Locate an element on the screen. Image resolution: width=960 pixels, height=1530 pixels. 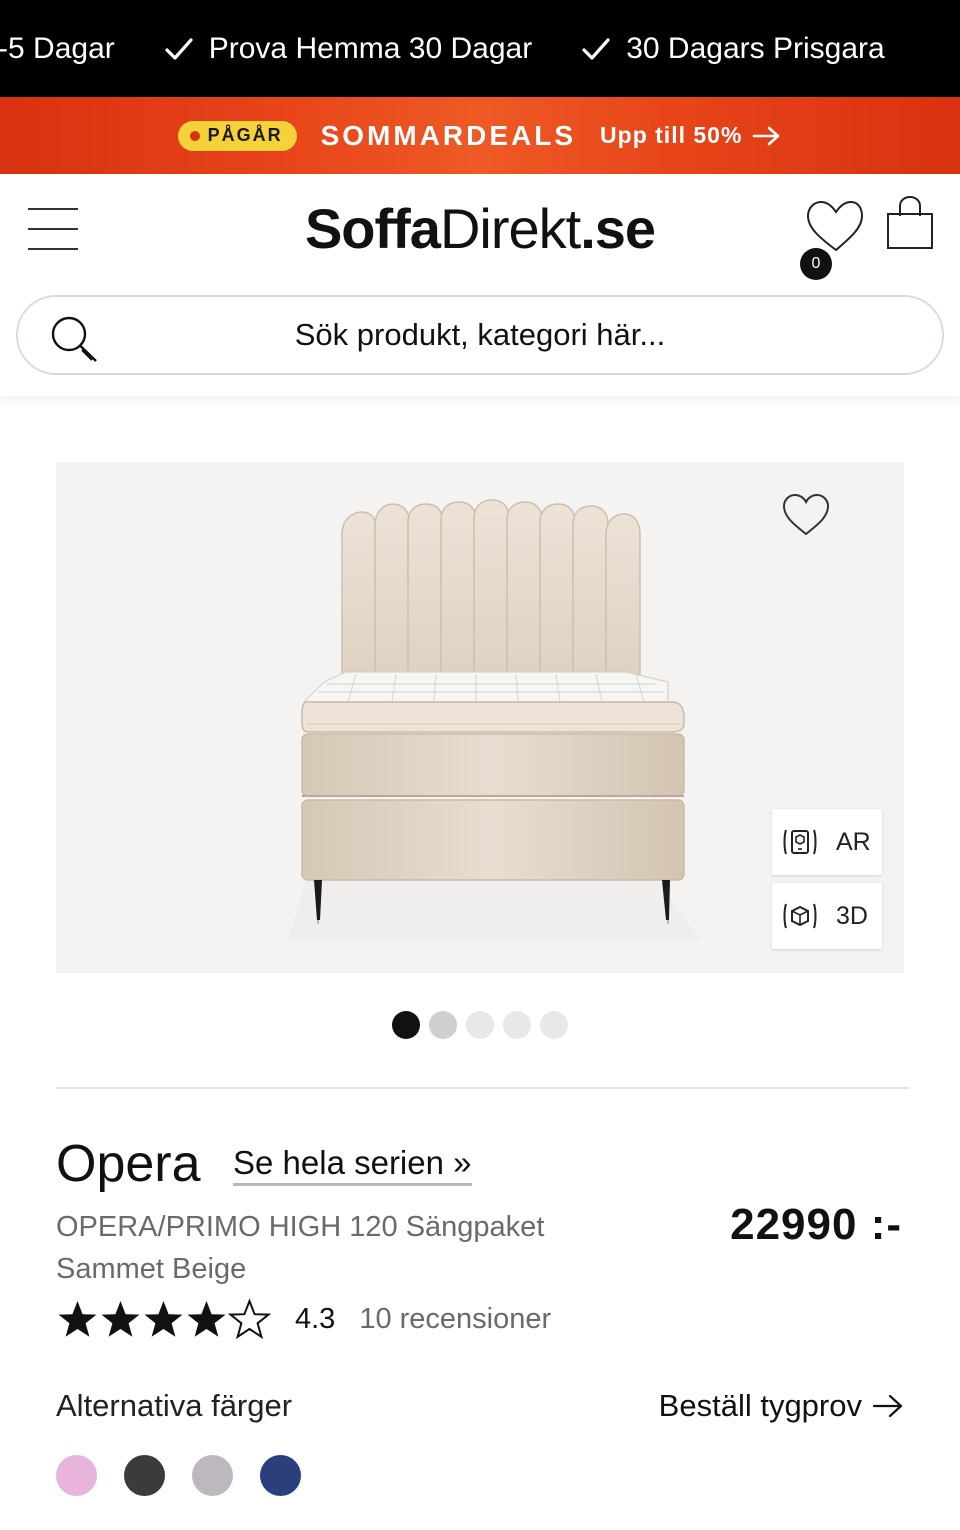
promo-link: Upp till 50% is located at coordinates (691, 135).